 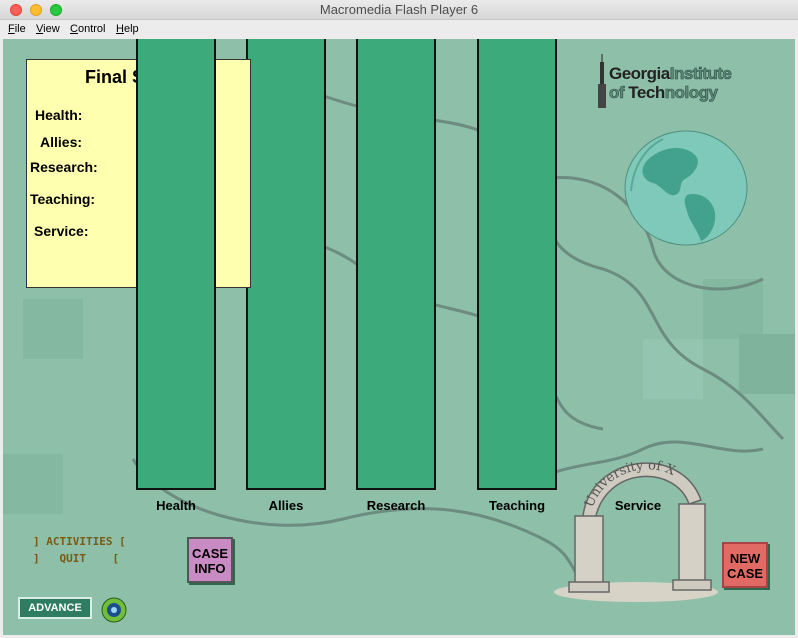 I want to click on bar-label-health: Health, so click(x=176, y=505).